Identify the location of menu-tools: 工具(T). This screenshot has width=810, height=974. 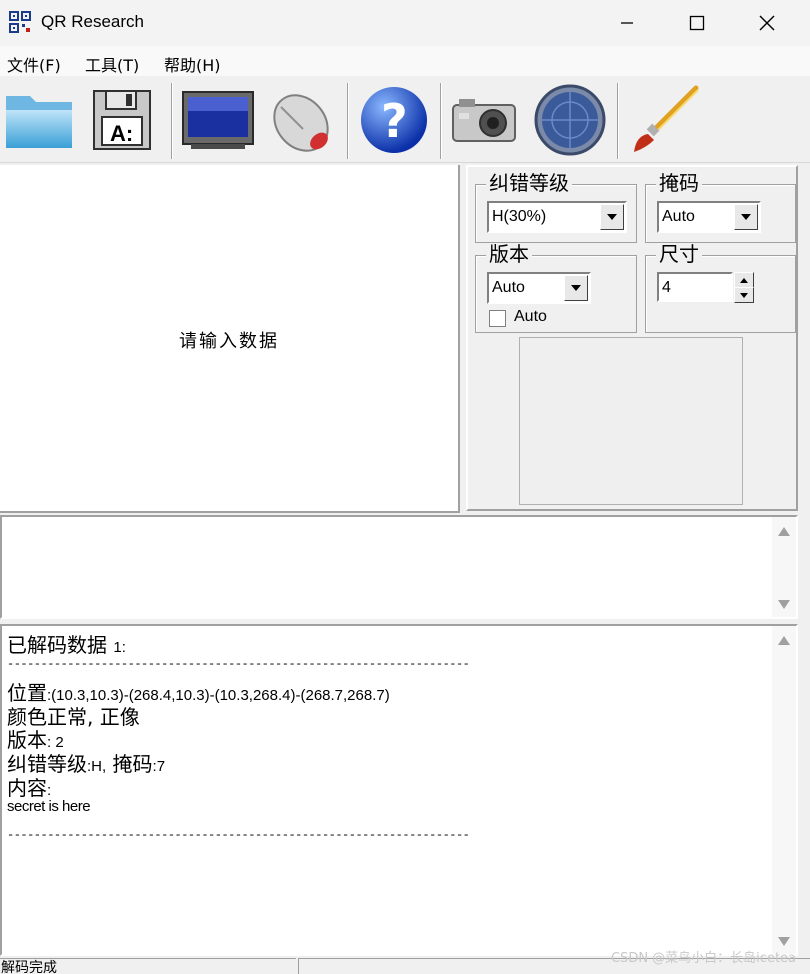
(112, 64).